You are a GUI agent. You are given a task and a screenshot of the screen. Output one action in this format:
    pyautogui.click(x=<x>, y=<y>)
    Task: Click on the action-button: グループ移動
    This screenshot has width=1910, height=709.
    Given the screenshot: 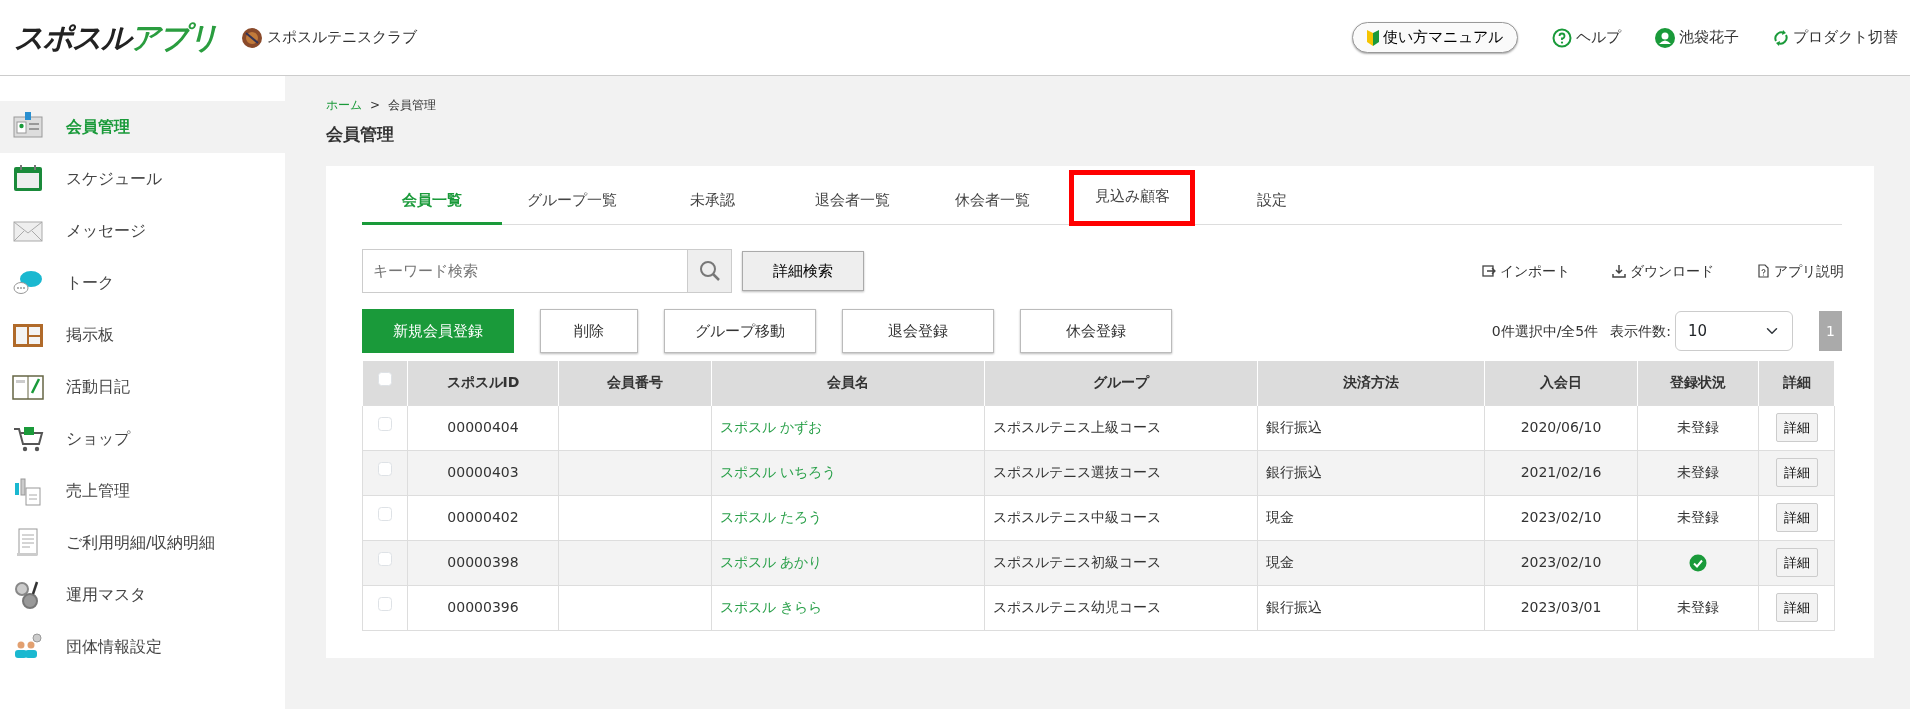 What is the action you would take?
    pyautogui.click(x=740, y=331)
    